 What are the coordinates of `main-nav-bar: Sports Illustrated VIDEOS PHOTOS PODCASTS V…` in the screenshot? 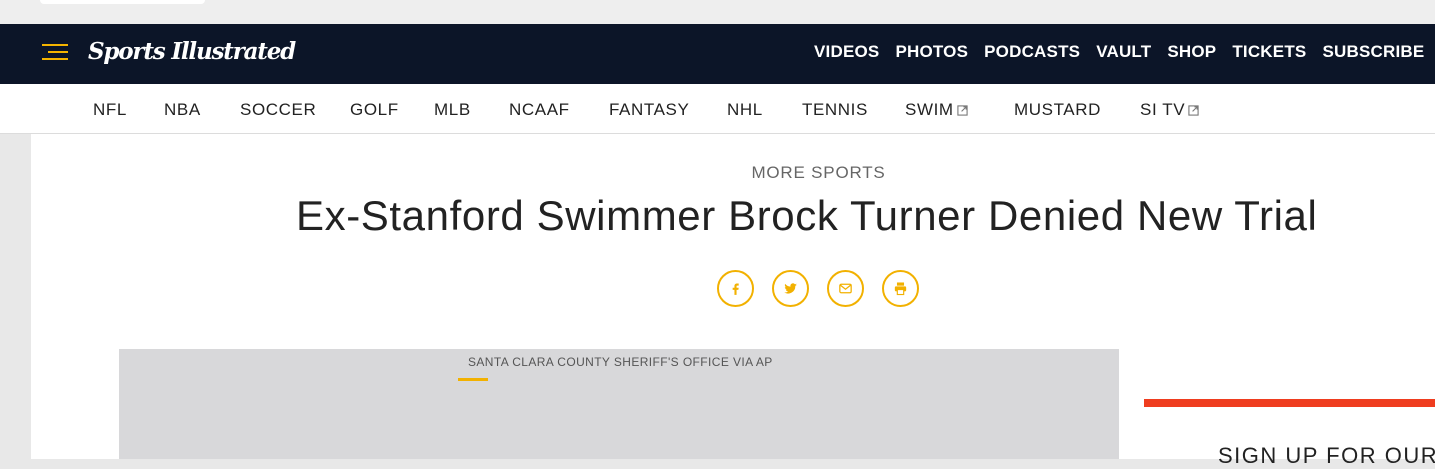 It's located at (717, 54).